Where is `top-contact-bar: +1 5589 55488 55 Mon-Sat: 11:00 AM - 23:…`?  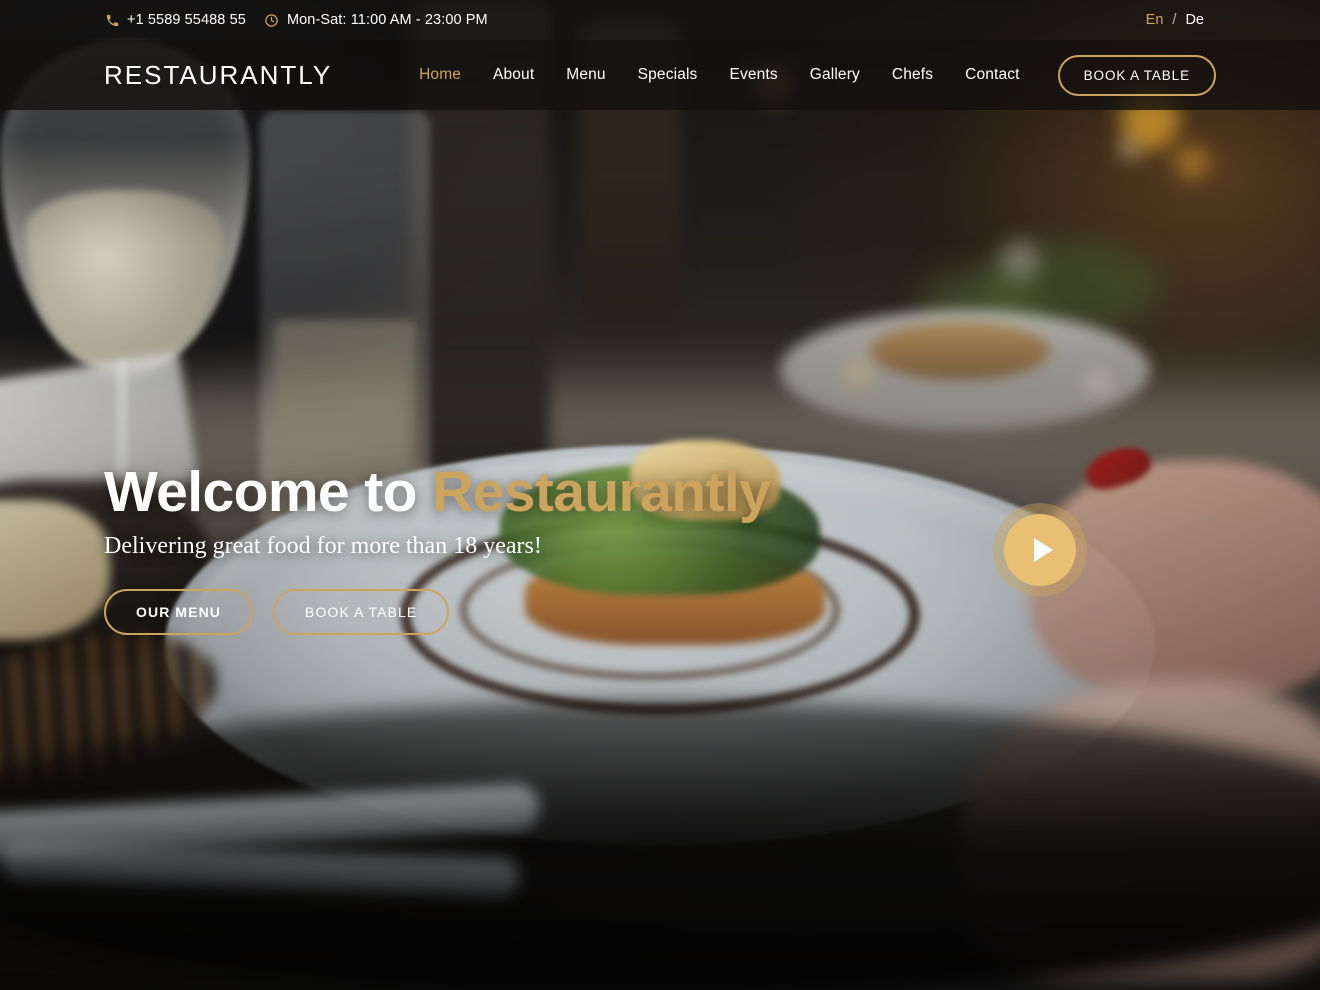
top-contact-bar: +1 5589 55488 55 Mon-Sat: 11:00 AM - 23:… is located at coordinates (660, 20).